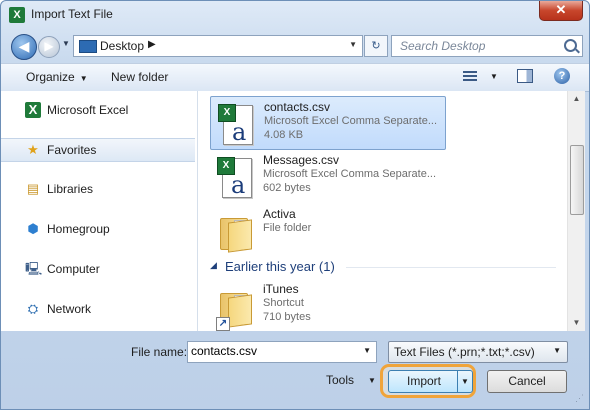 This screenshot has height=410, width=590. What do you see at coordinates (284, 135) in the screenshot?
I see `file-size: 4.08 KB` at bounding box center [284, 135].